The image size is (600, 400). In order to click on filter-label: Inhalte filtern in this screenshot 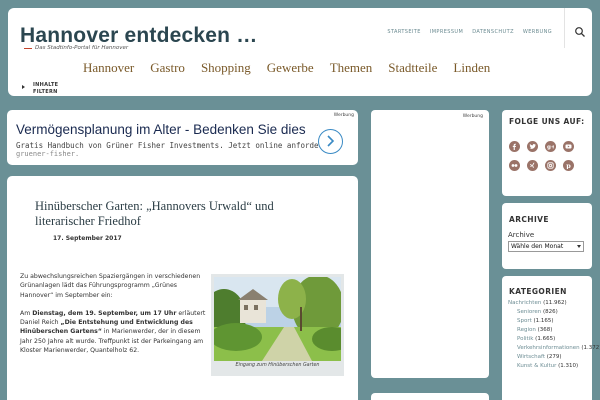, I will do `click(46, 88)`.